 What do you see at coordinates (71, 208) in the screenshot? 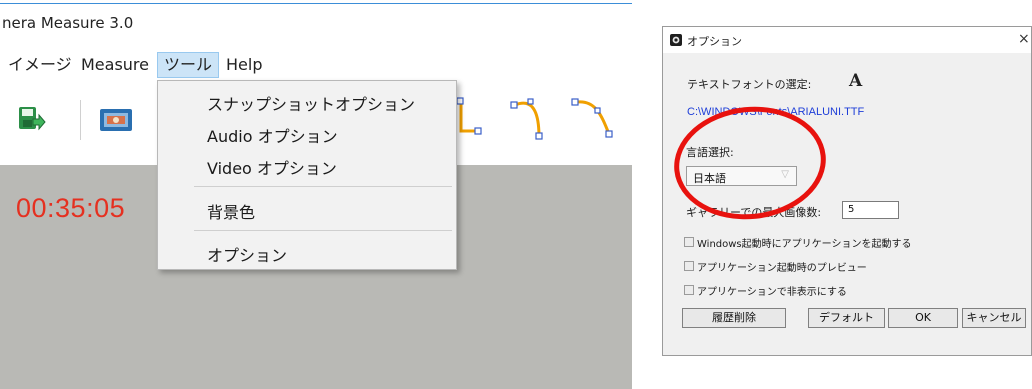
I see `recording-timer: 00:35:05` at bounding box center [71, 208].